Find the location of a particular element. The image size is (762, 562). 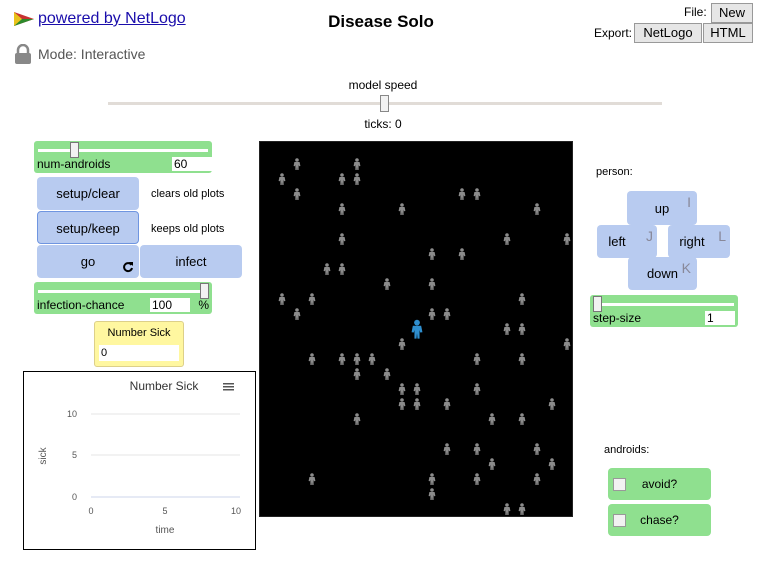

setup-keep-button: setup/keep is located at coordinates (88, 227).